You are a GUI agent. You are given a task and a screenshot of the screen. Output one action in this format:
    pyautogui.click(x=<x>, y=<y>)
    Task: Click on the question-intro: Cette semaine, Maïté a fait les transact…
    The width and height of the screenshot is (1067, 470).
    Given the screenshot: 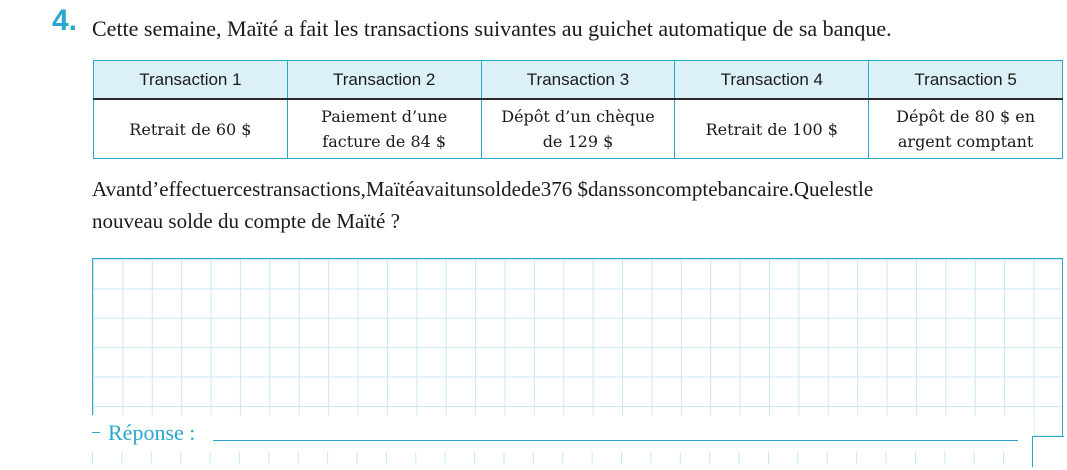 What is the action you would take?
    pyautogui.click(x=492, y=28)
    